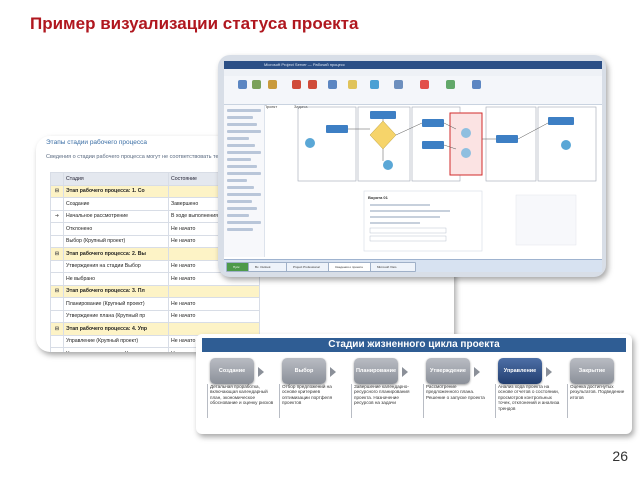 The image size is (640, 480). Describe the element at coordinates (116, 191) in the screenshot. I see `stage-cell: Этап рабочего процесса: 1. Co` at that location.